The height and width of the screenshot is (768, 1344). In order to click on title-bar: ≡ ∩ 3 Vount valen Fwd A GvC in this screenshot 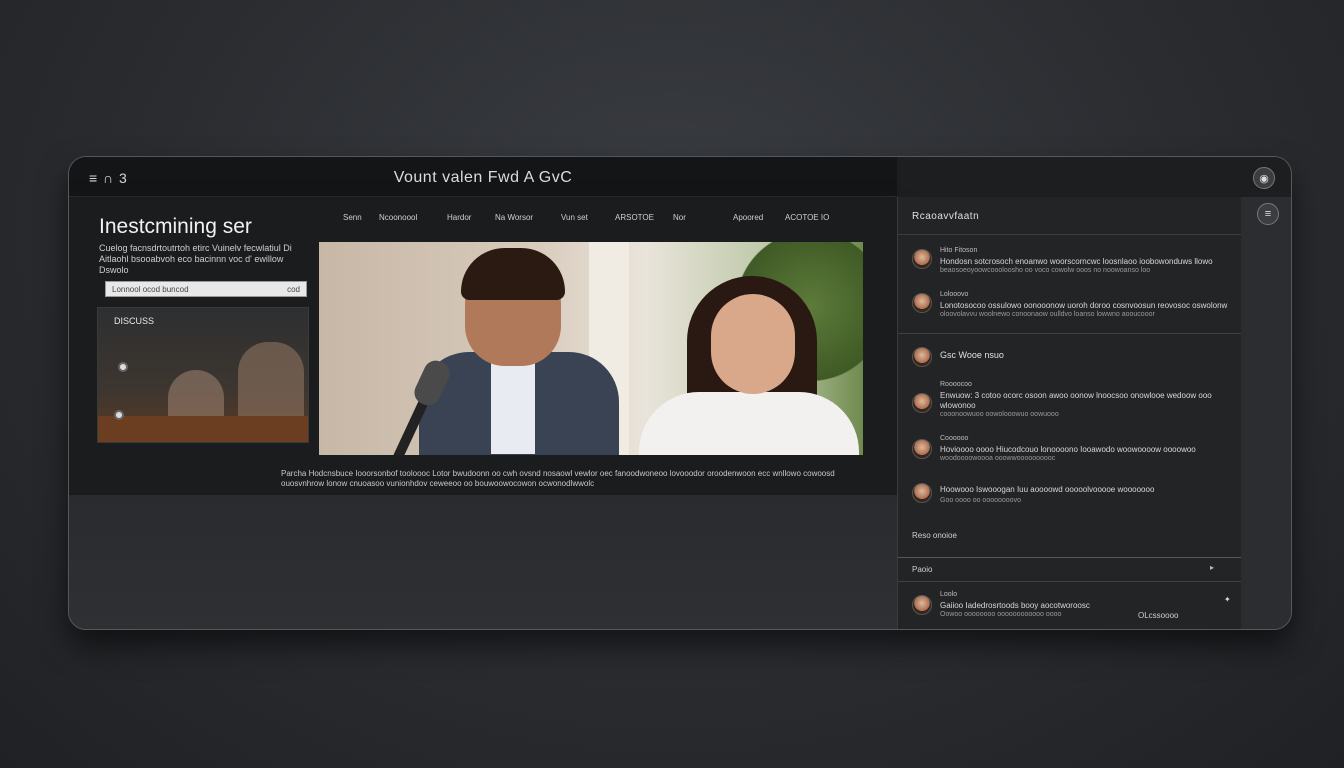, I will do `click(483, 177)`.